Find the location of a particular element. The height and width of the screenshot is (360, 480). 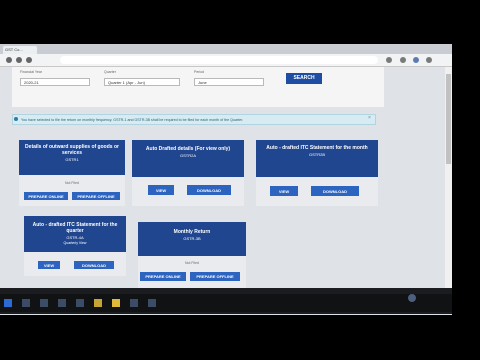

start-icon is located at coordinates (8, 303).